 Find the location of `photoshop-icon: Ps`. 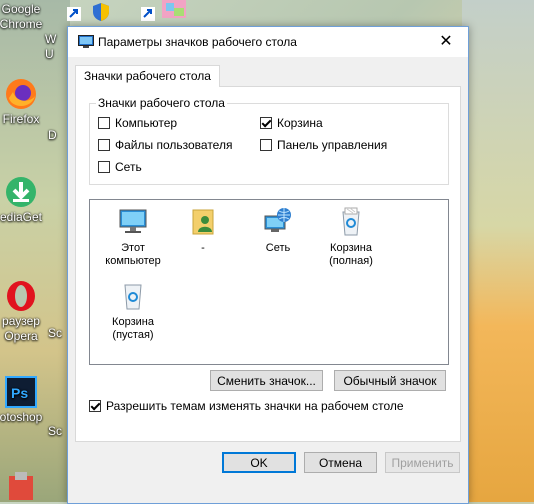

photoshop-icon: Ps is located at coordinates (21, 392).